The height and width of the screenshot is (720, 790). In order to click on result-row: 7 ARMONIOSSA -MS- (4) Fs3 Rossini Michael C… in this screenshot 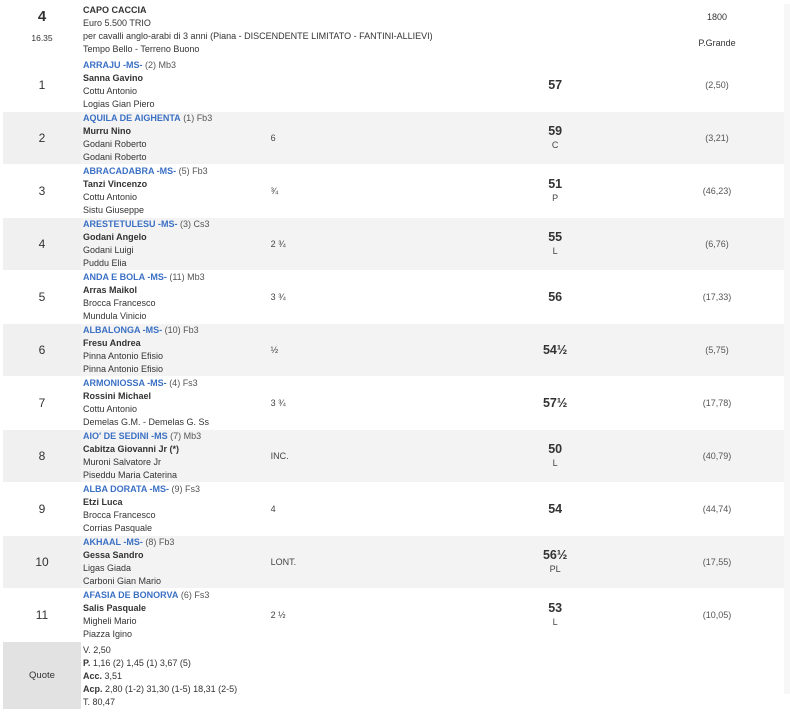, I will do `click(393, 403)`.